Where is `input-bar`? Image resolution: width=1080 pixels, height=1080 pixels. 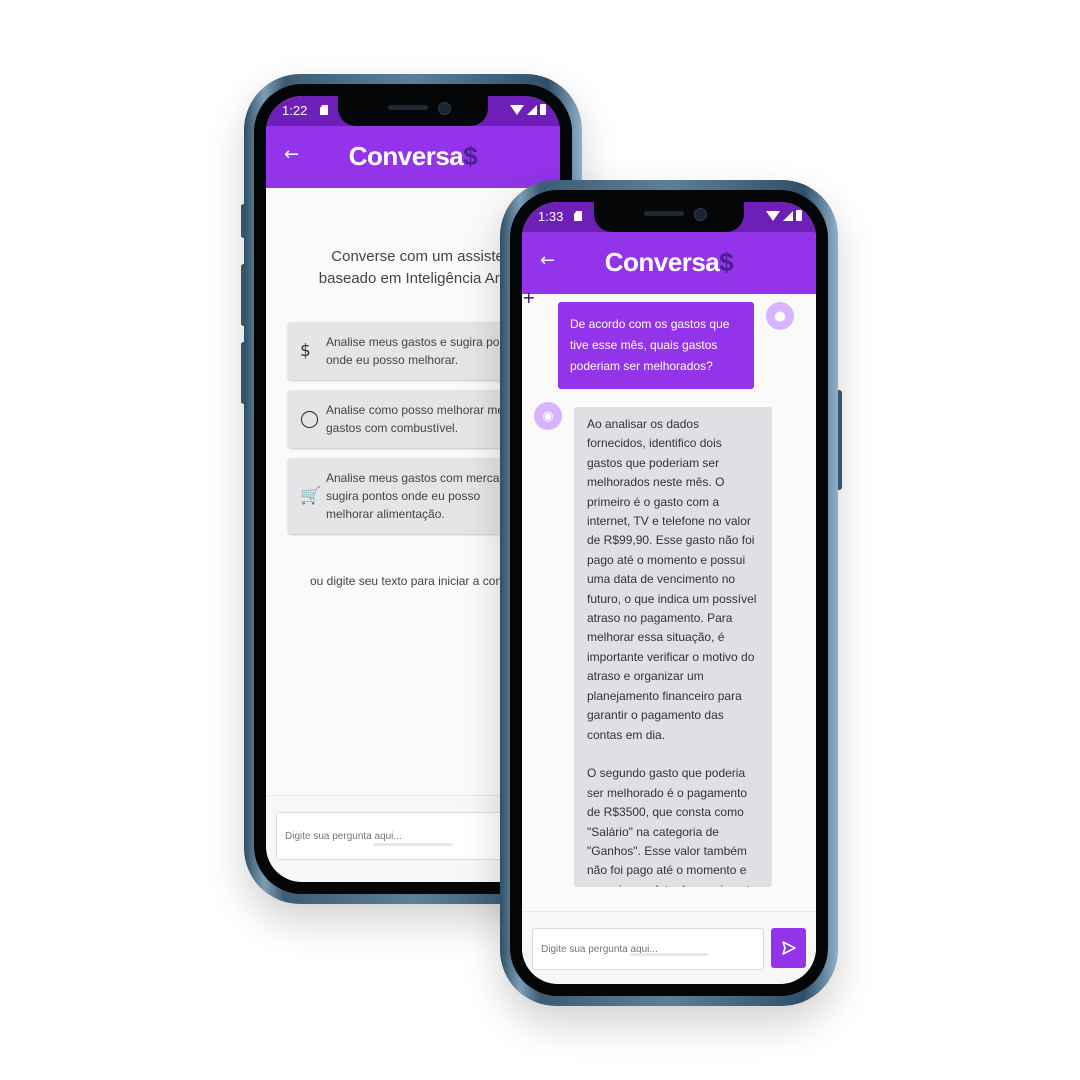 input-bar is located at coordinates (669, 947).